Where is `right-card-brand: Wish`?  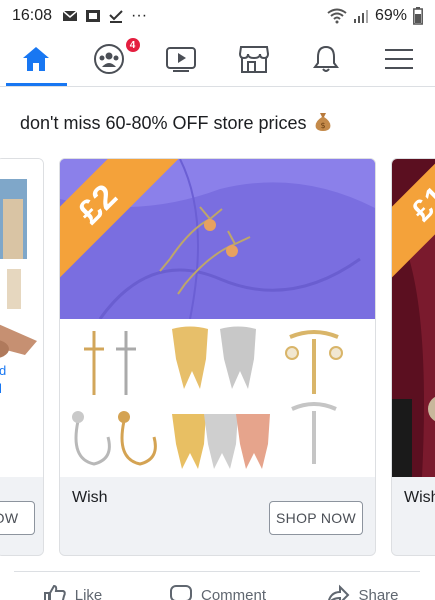 right-card-brand: Wish is located at coordinates (419, 497).